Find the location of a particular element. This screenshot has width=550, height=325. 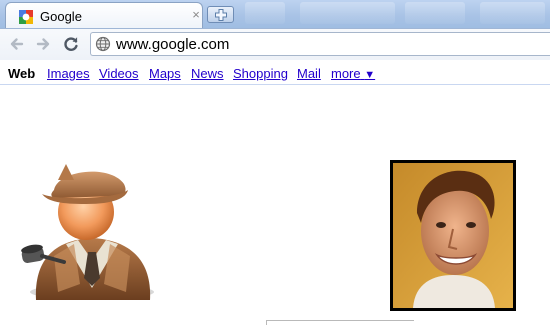

profile-photo is located at coordinates (453, 235).